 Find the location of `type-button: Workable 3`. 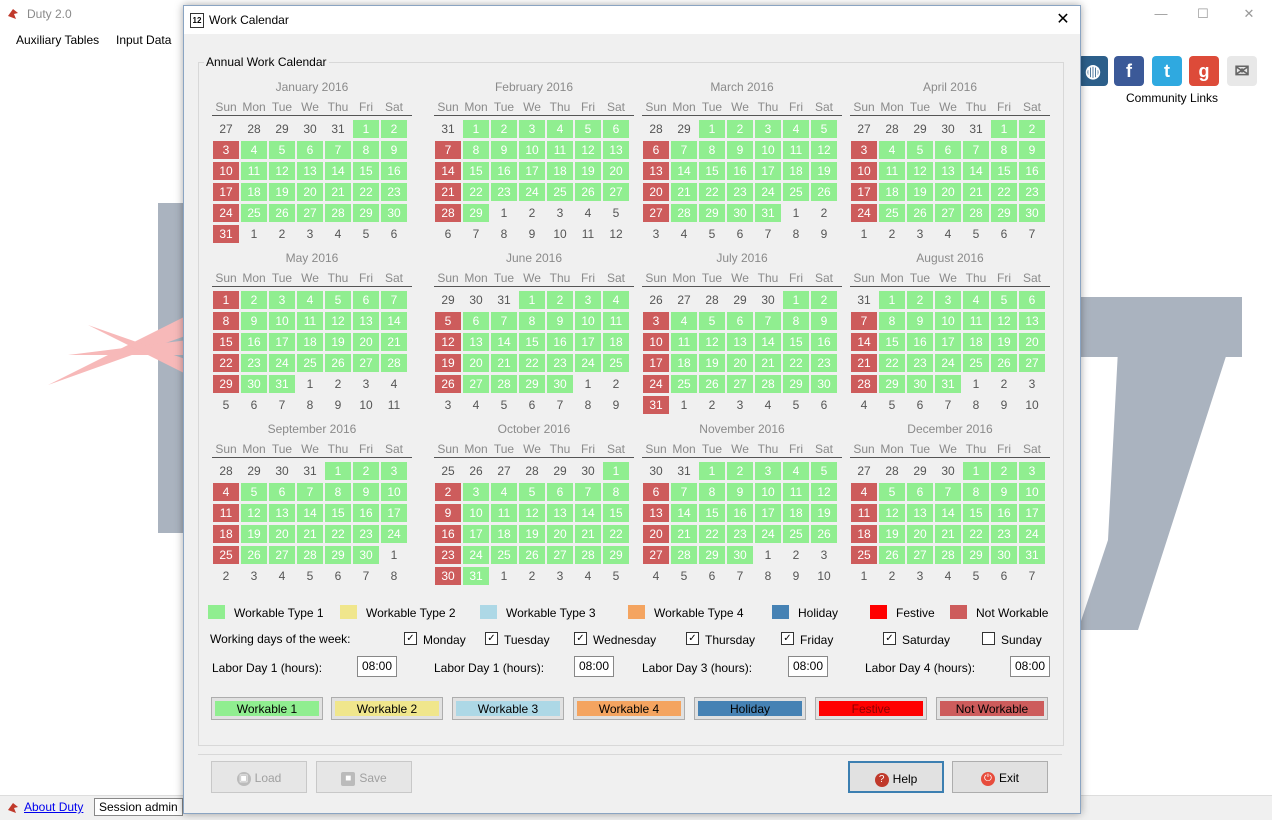

type-button: Workable 3 is located at coordinates (508, 708).